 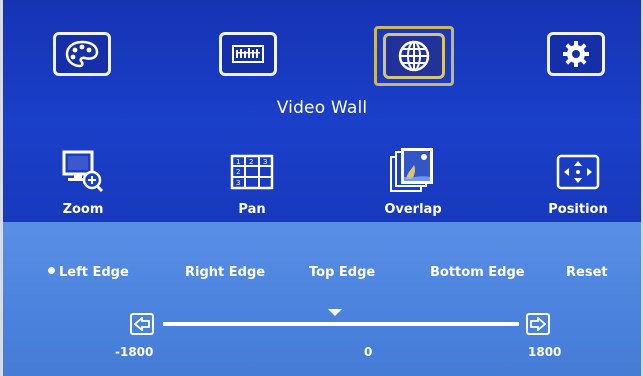 What do you see at coordinates (368, 352) in the screenshot?
I see `slider-value-label: 0` at bounding box center [368, 352].